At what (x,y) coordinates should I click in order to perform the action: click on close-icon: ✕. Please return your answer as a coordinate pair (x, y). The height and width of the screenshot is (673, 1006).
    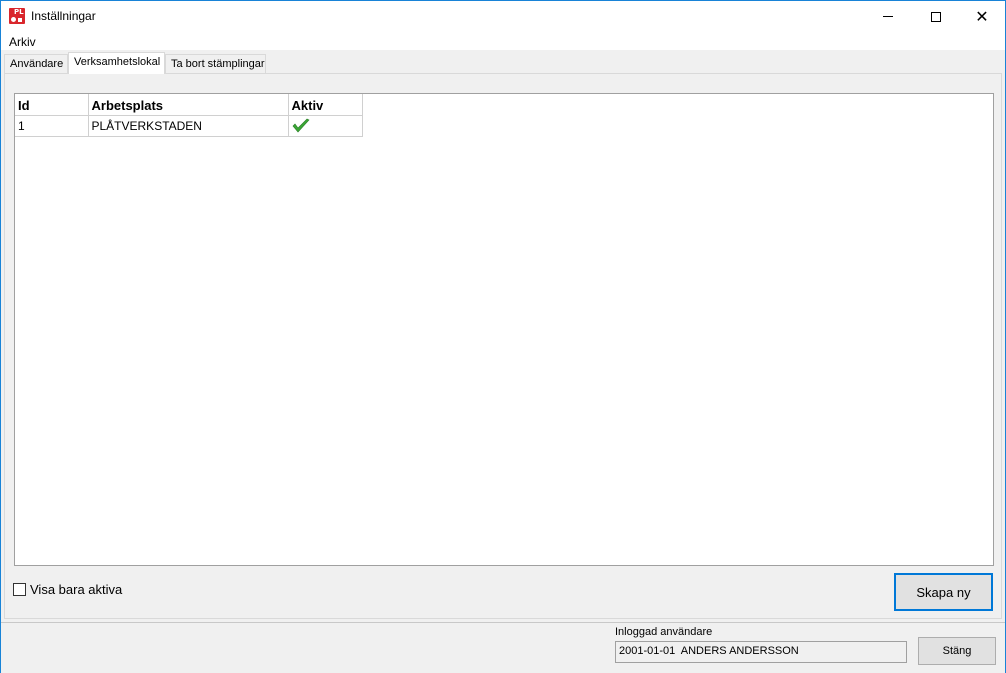
    Looking at the image, I should click on (982, 16).